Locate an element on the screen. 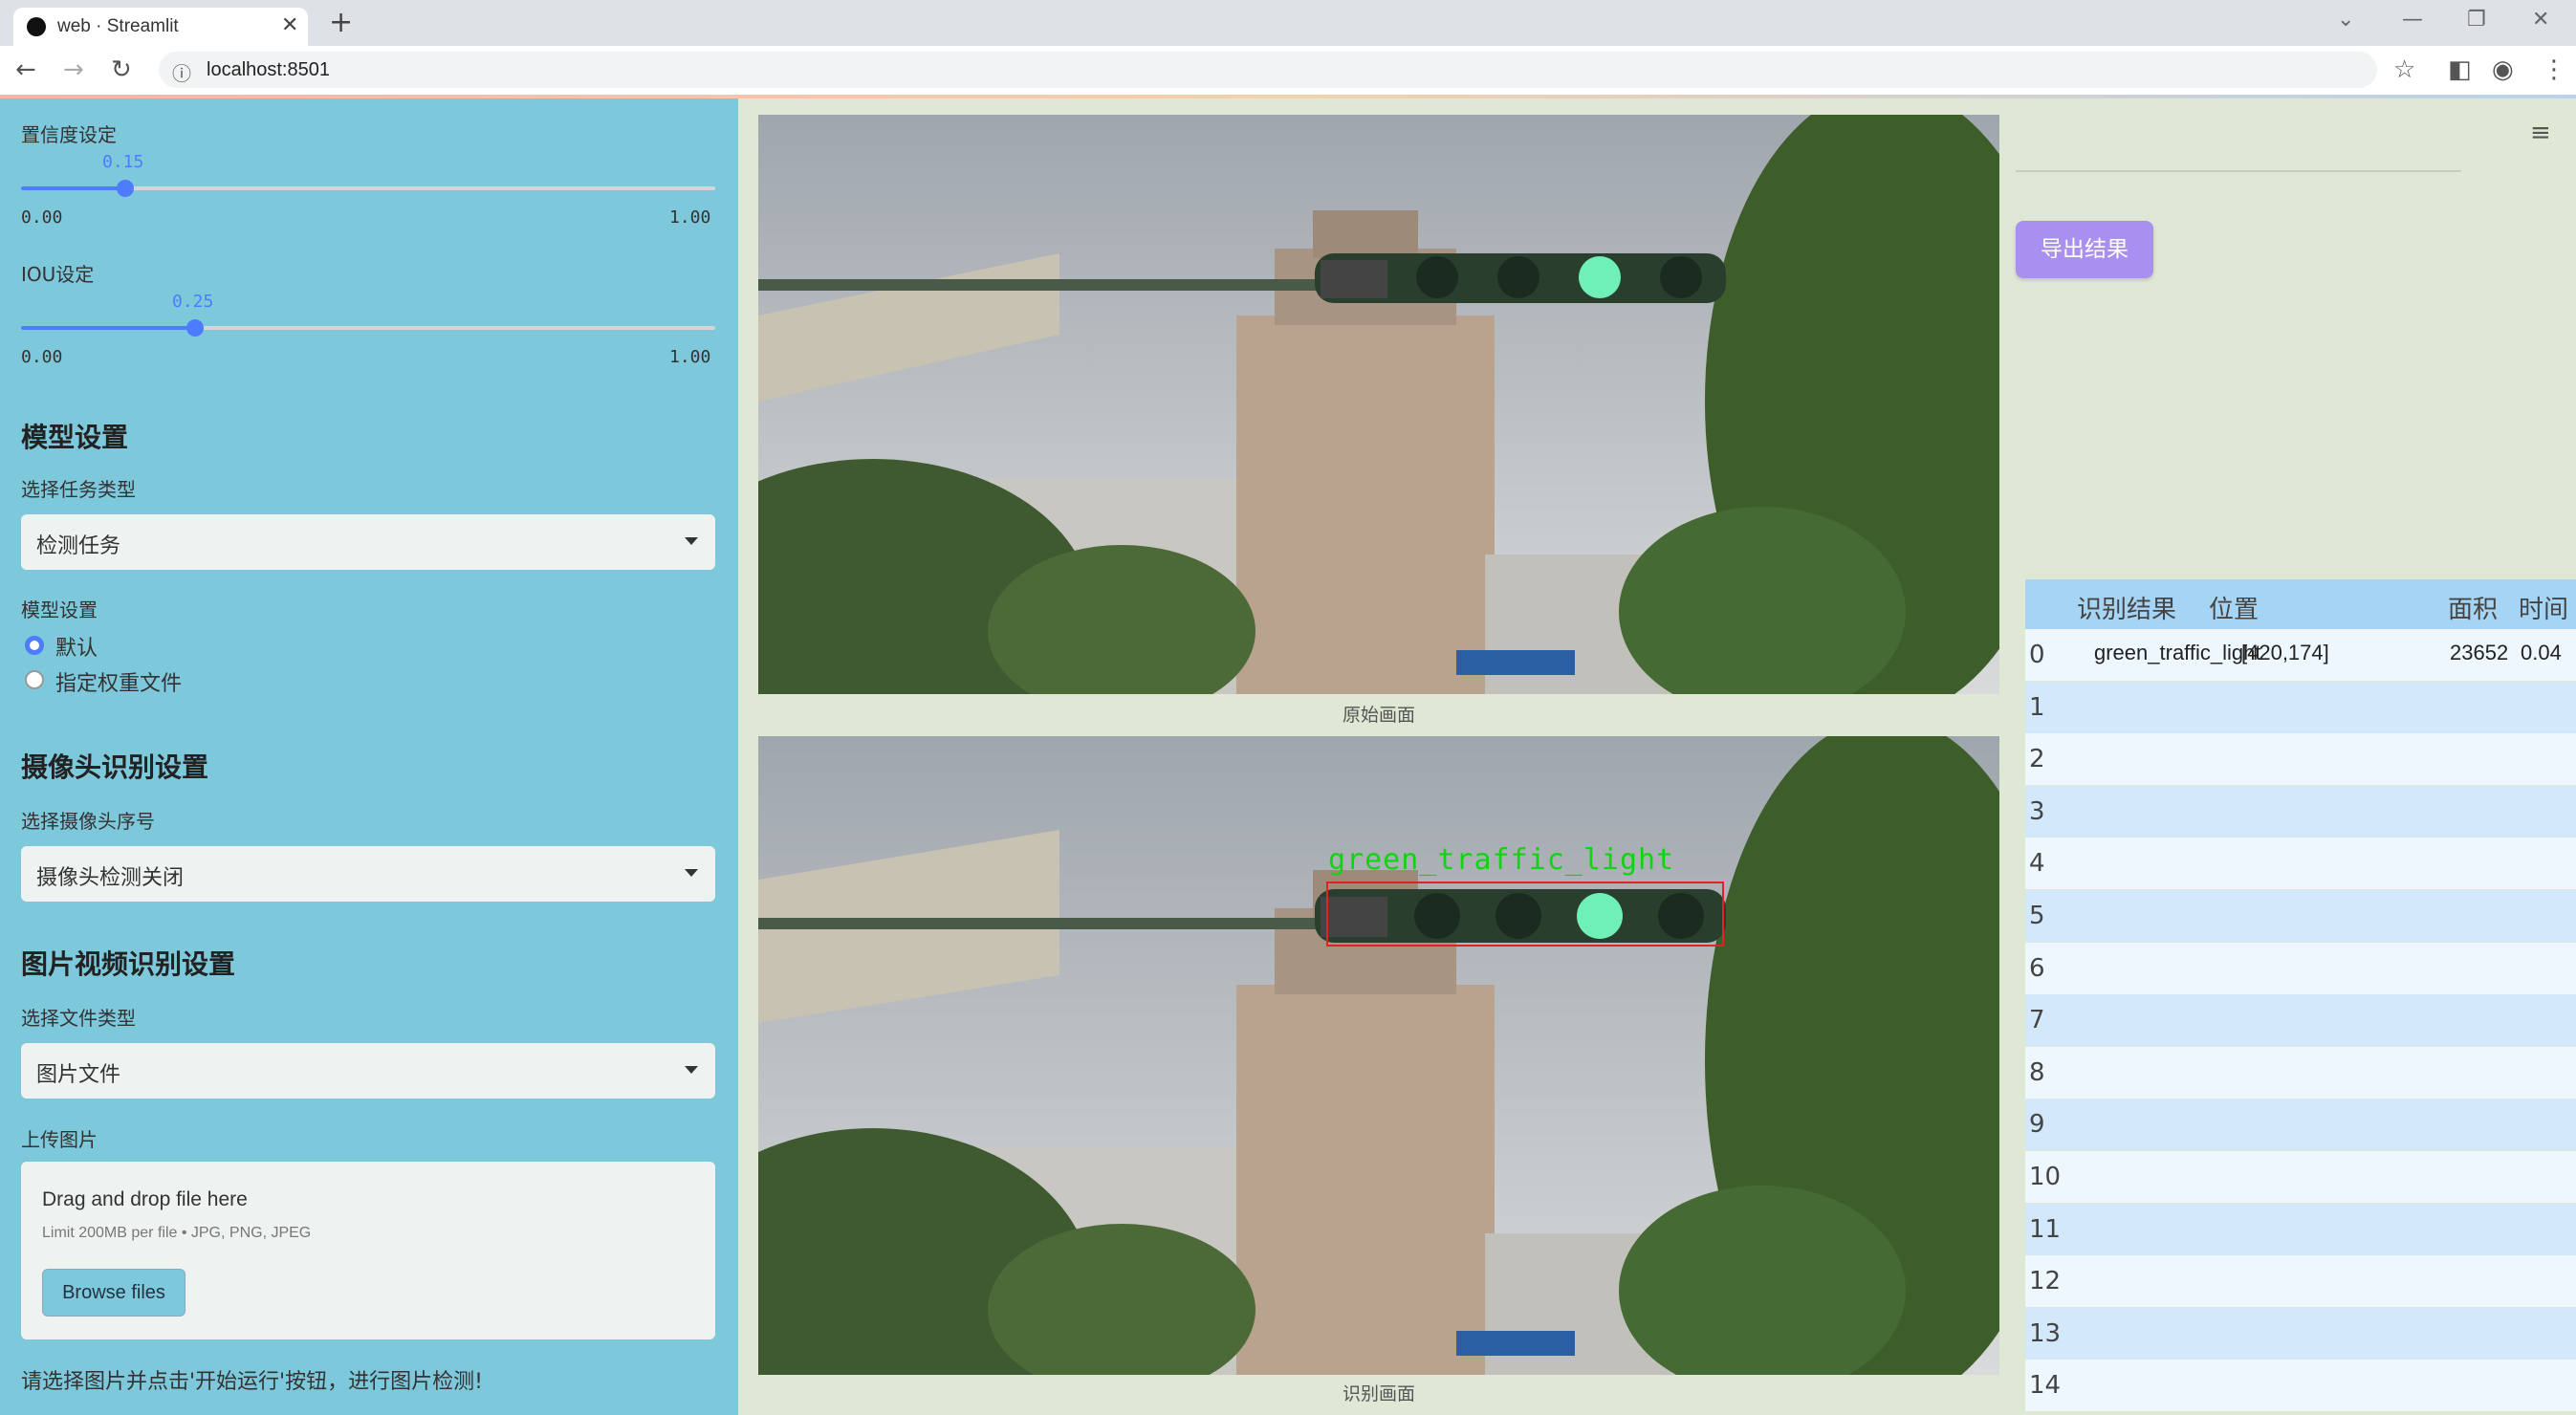 The image size is (2576, 1415). address-bar: ← → ↻ ⓘ localhost:8501 ☆ ◧ ◉ ⋮ is located at coordinates (1288, 71).